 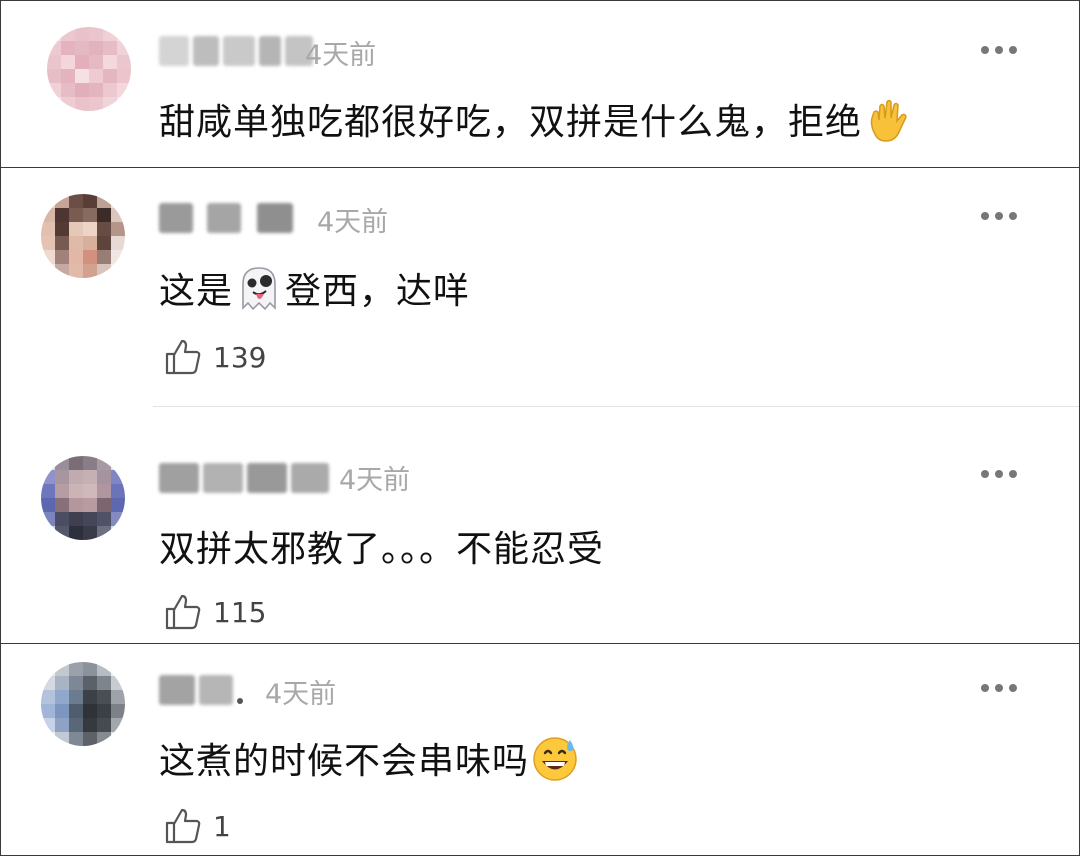 I want to click on like-button: 1, so click(x=197, y=826).